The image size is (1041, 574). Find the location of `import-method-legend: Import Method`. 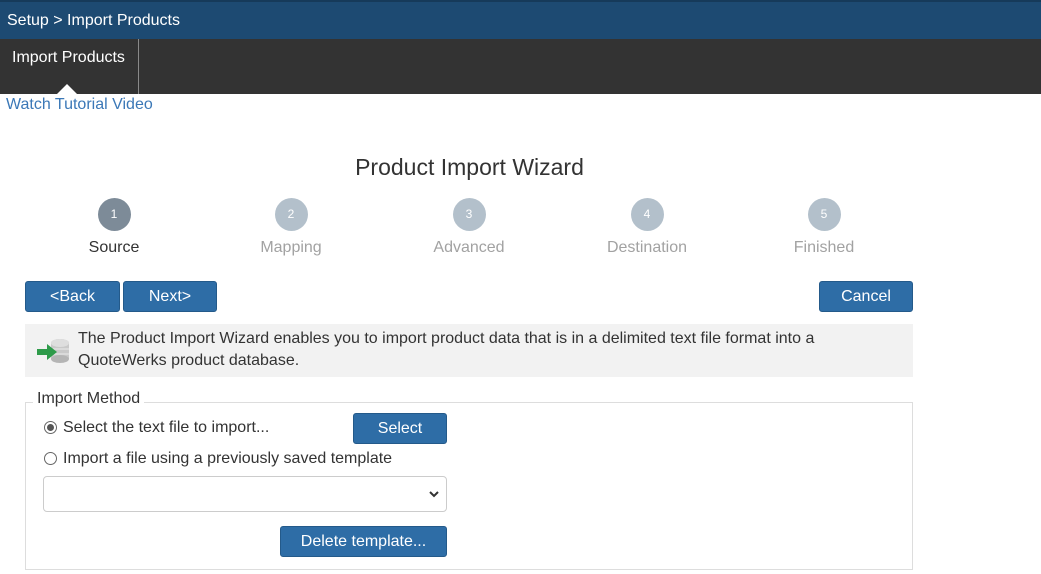

import-method-legend: Import Method is located at coordinates (89, 399).